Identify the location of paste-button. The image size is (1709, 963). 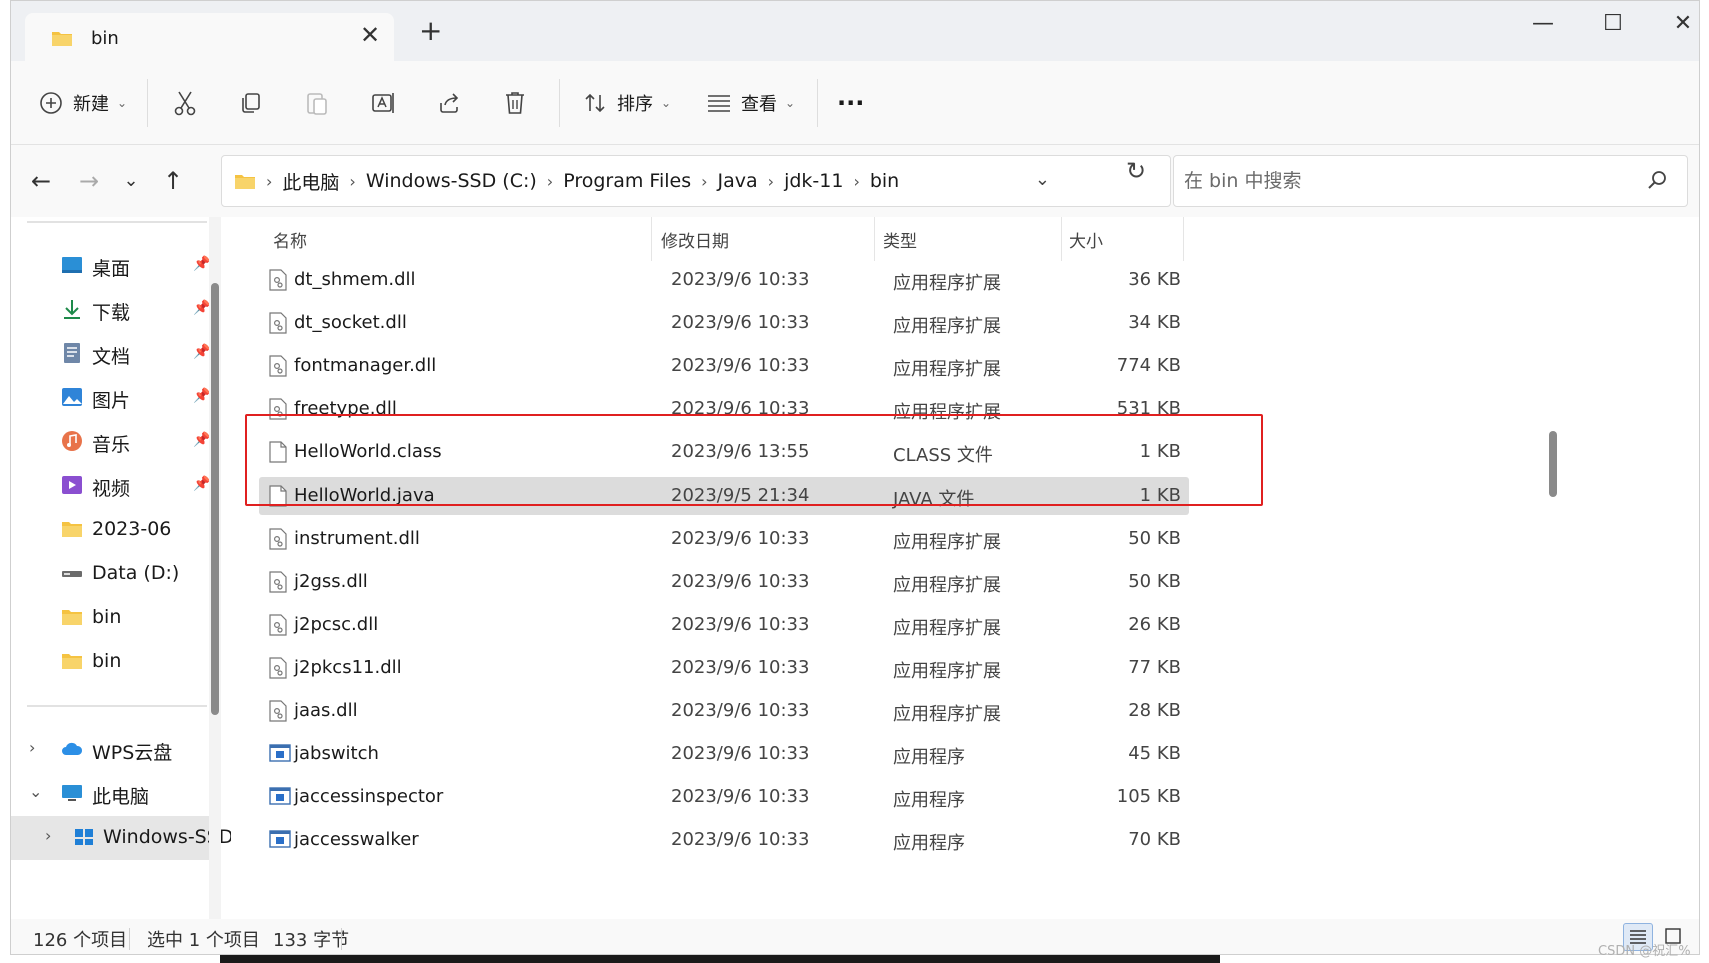
(317, 103).